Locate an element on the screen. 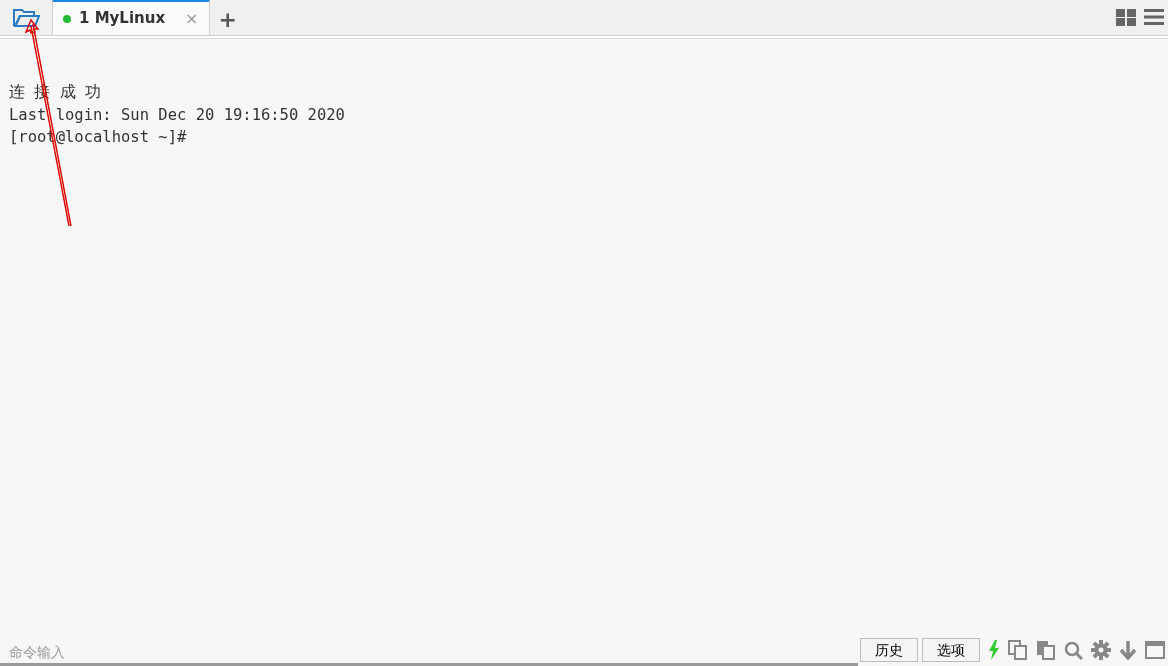 Image resolution: width=1168 pixels, height=666 pixels. terminal-line: Last login: Sun Dec 20 19:16:50 2020 is located at coordinates (177, 115).